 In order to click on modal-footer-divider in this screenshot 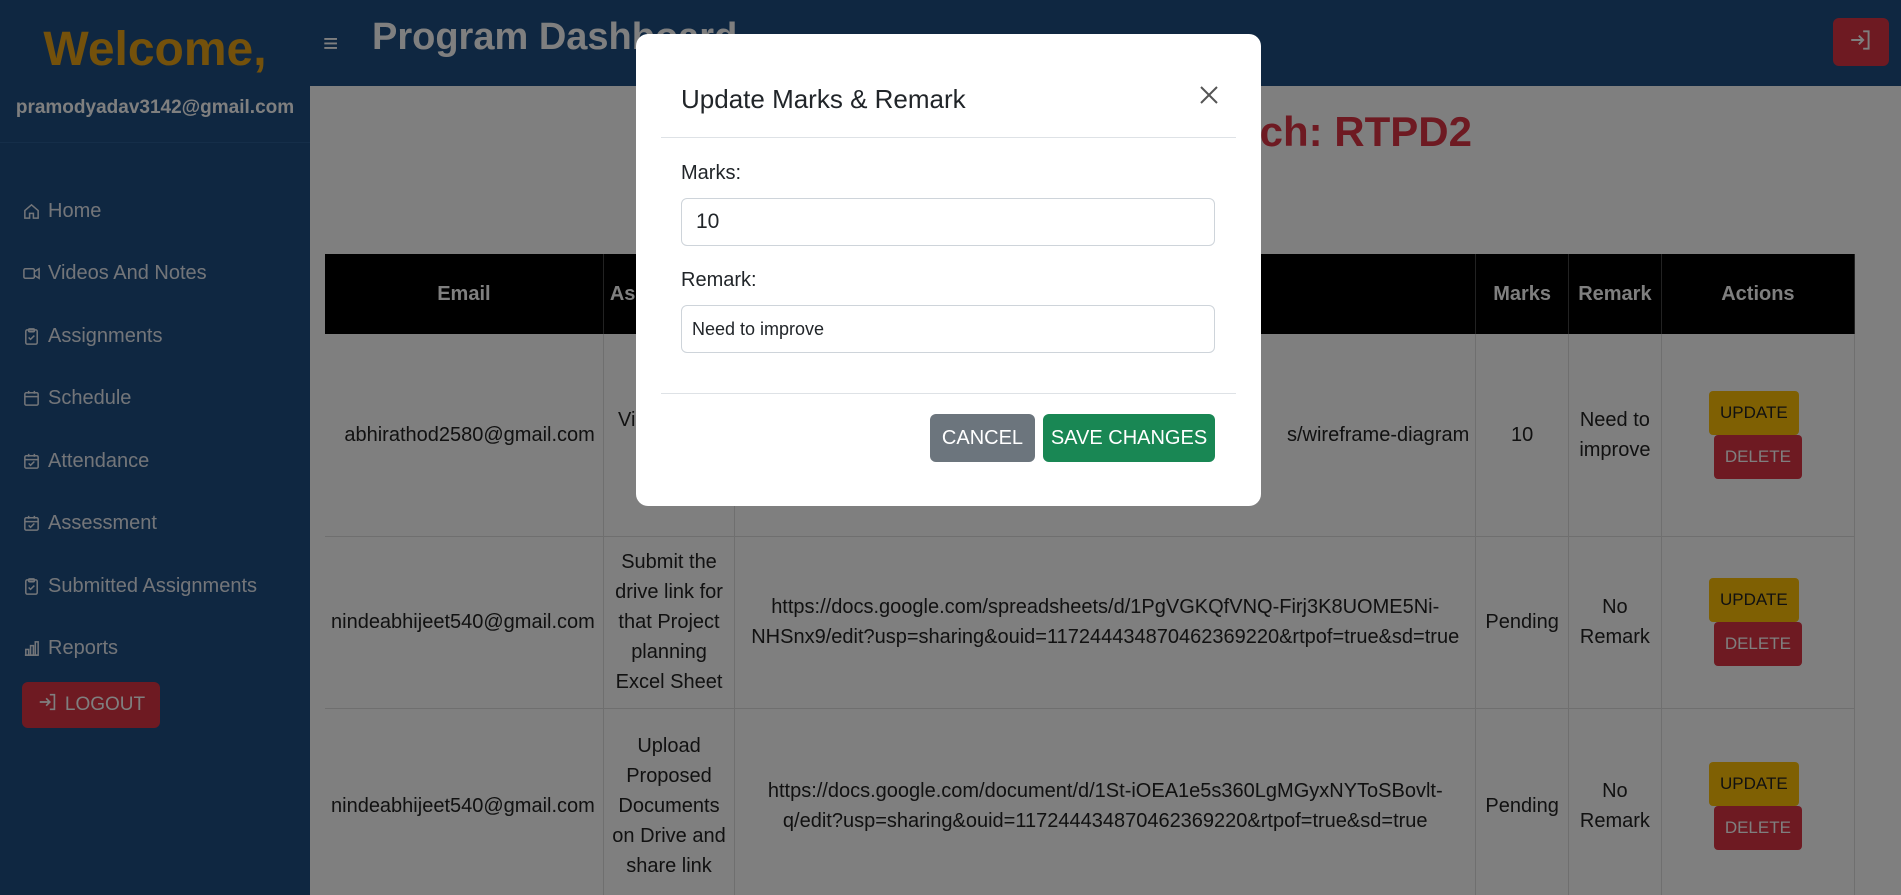, I will do `click(948, 393)`.